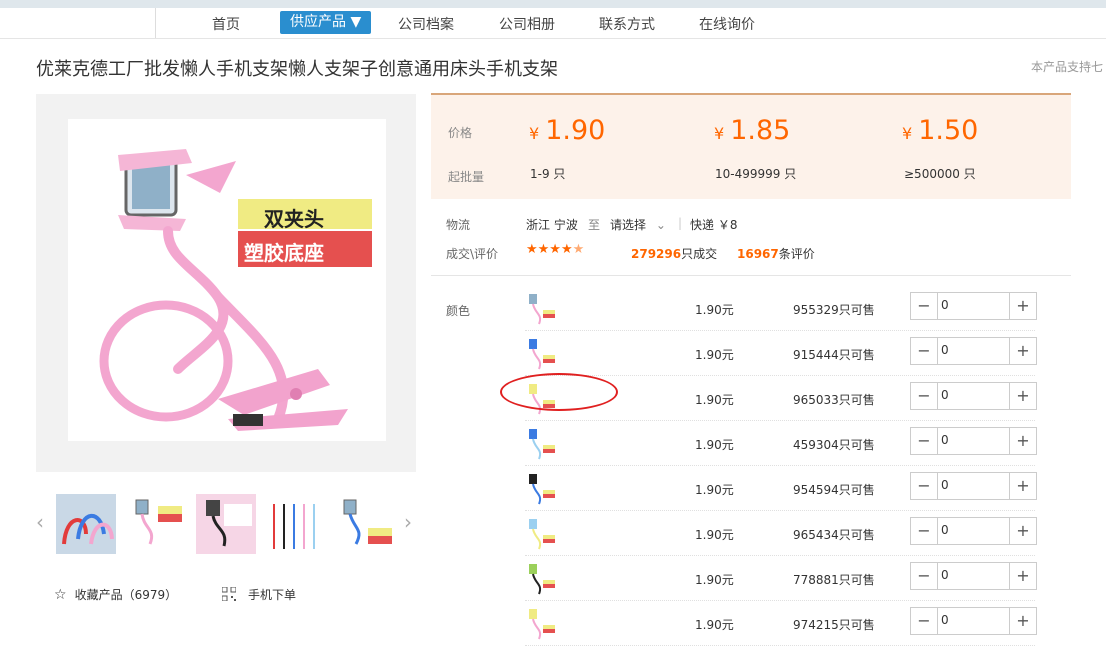  I want to click on nav-company-profile: 公司档案, so click(426, 24).